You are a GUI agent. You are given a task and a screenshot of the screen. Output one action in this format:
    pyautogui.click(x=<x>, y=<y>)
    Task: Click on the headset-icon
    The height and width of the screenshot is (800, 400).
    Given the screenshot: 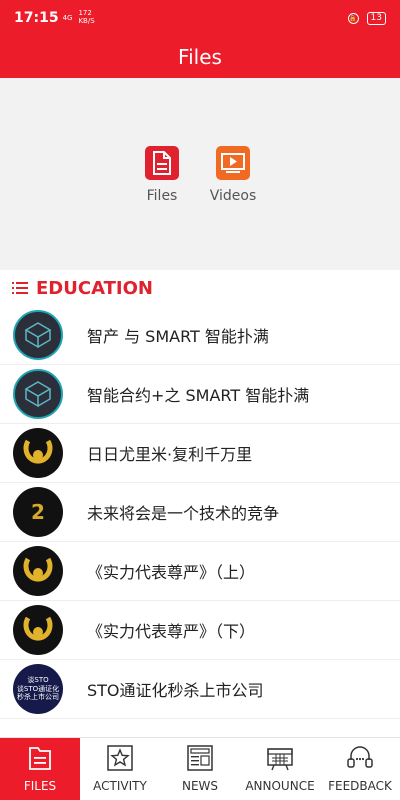 What is the action you would take?
    pyautogui.click(x=360, y=760)
    